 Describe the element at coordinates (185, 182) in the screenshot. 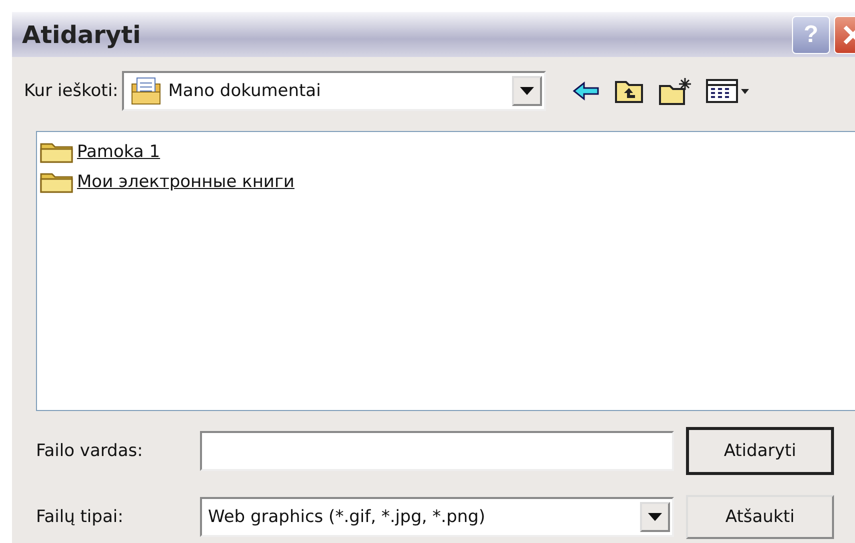

I see `folder-item: Мои электронные книги` at that location.